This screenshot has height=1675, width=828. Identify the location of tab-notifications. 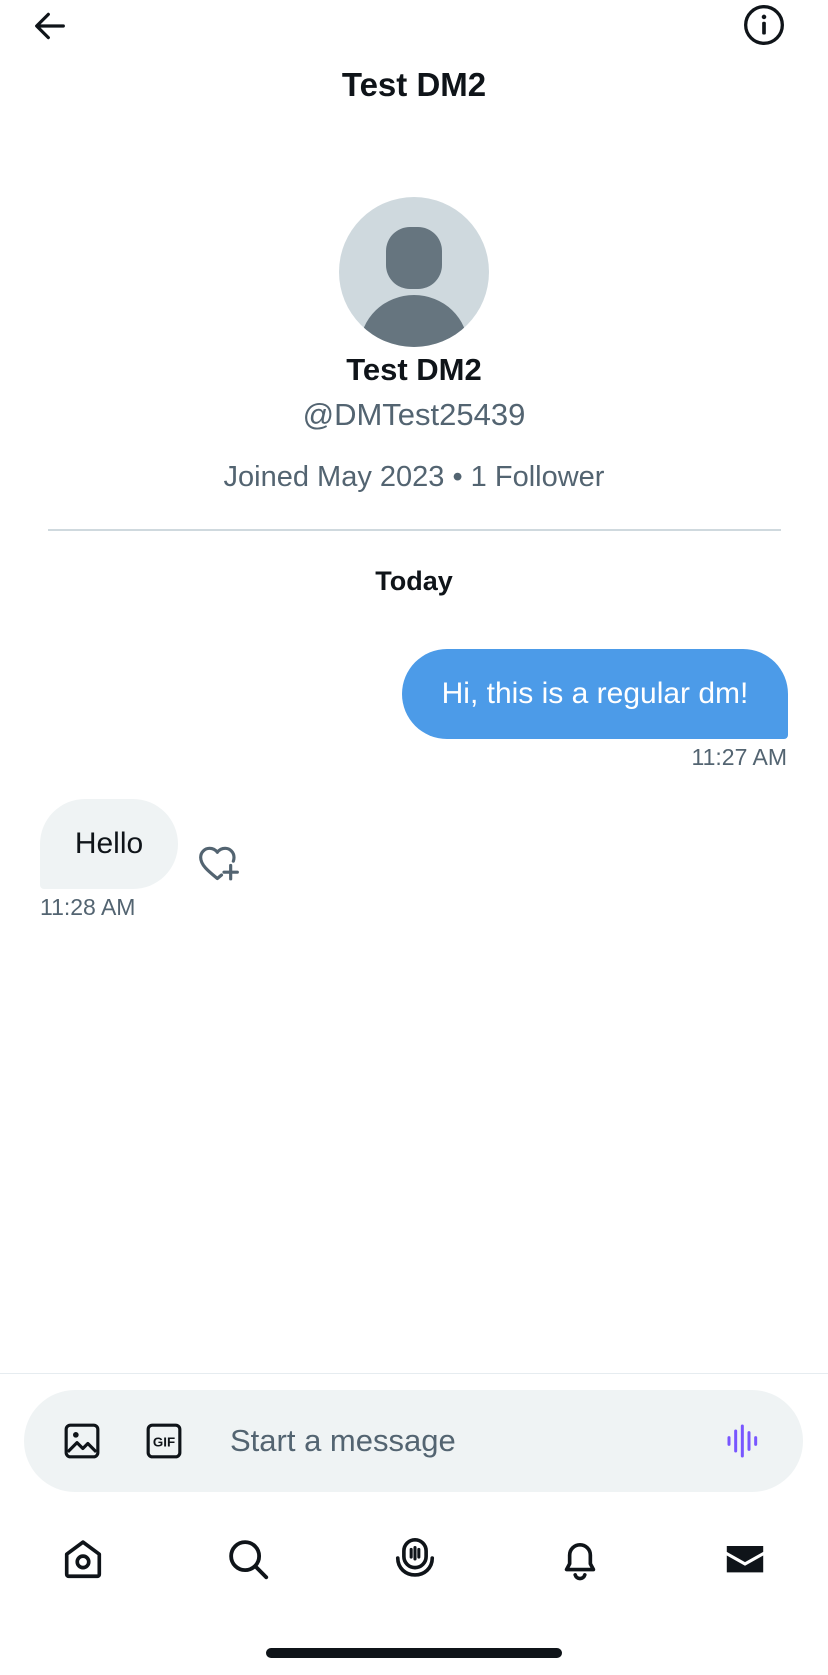
(580, 1559).